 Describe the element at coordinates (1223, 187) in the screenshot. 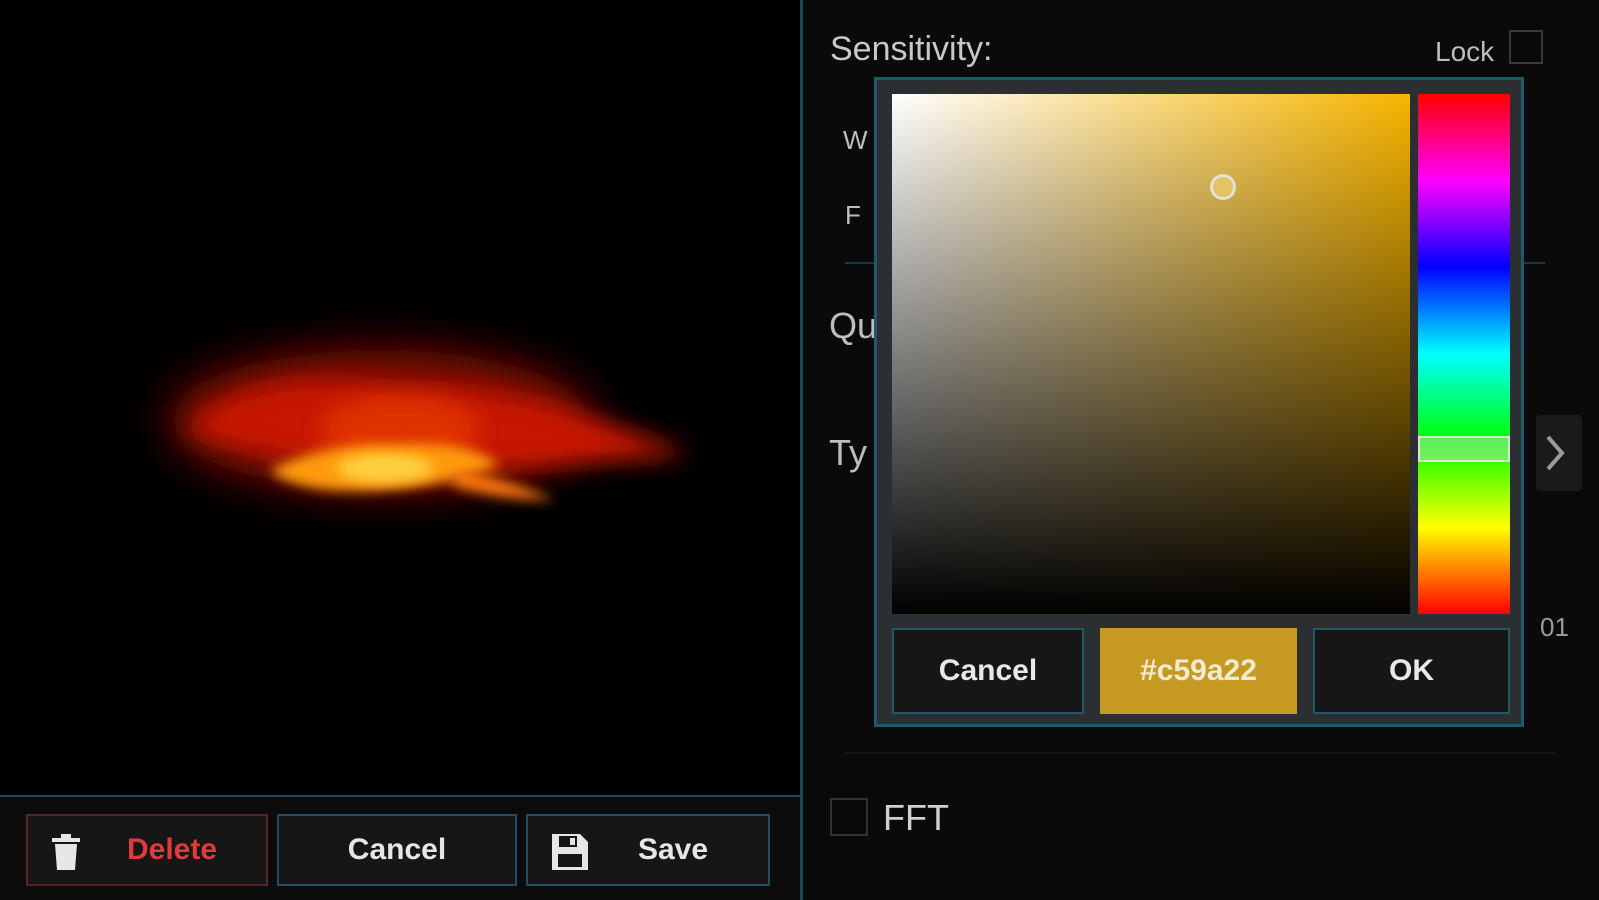

I see `color-selector-handle` at that location.